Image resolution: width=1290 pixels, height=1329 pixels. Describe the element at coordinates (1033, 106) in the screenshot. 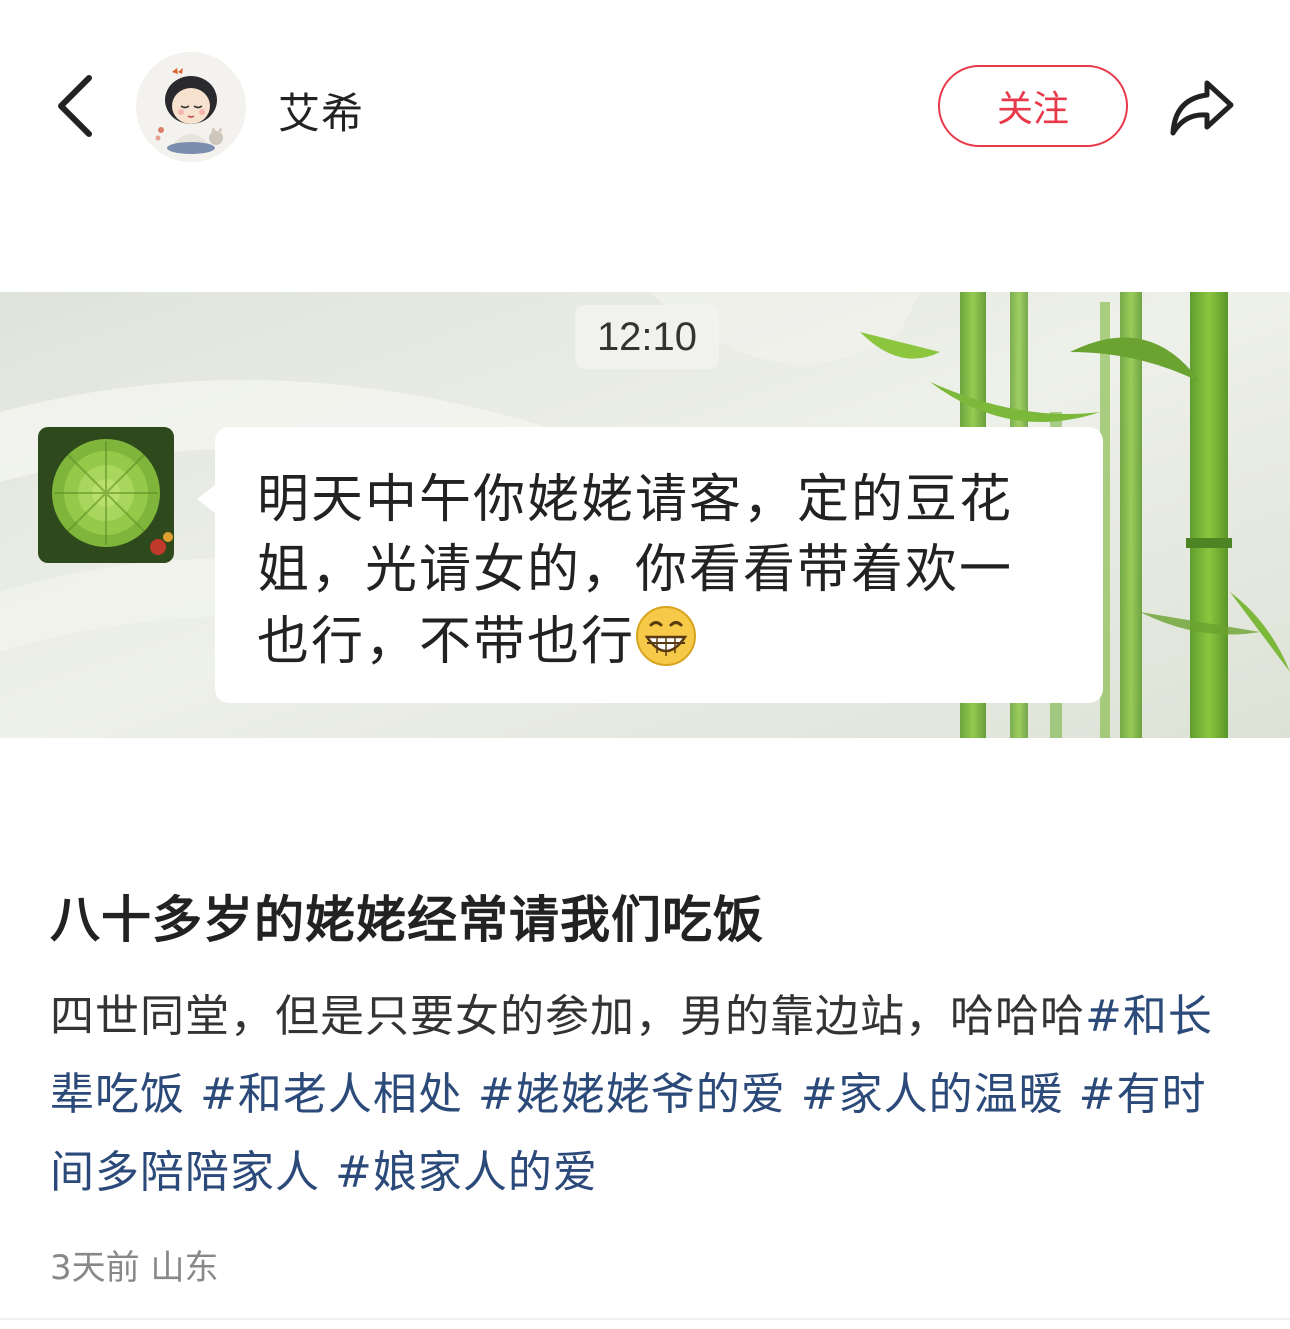

I see `follow-button: 关注` at that location.